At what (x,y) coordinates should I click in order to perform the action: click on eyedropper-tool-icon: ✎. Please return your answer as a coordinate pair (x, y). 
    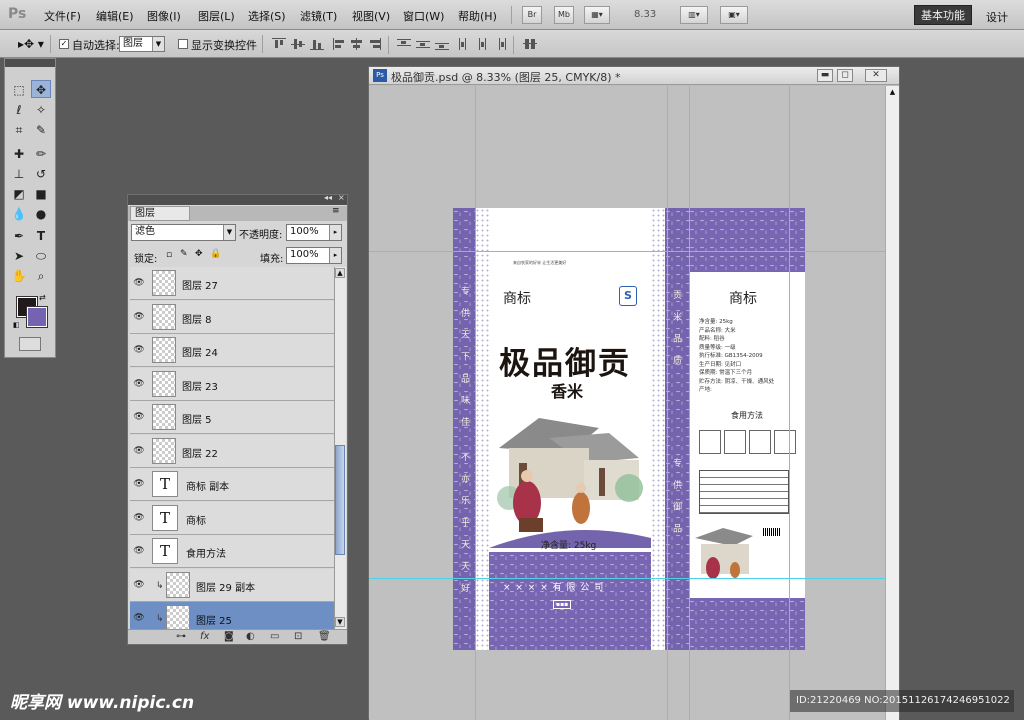
    Looking at the image, I should click on (41, 130).